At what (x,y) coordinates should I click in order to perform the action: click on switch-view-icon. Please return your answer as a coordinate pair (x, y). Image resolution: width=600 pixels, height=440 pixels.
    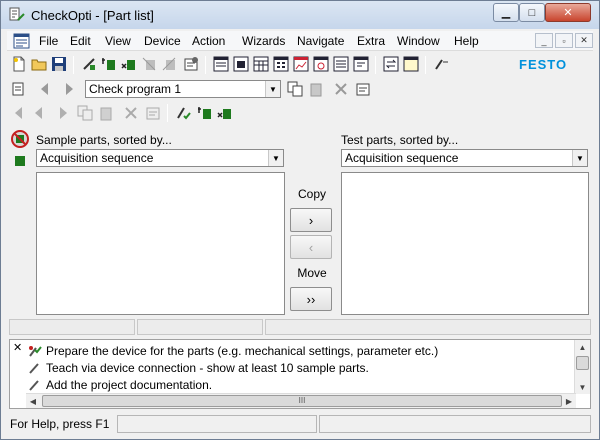
    Looking at the image, I should click on (391, 64).